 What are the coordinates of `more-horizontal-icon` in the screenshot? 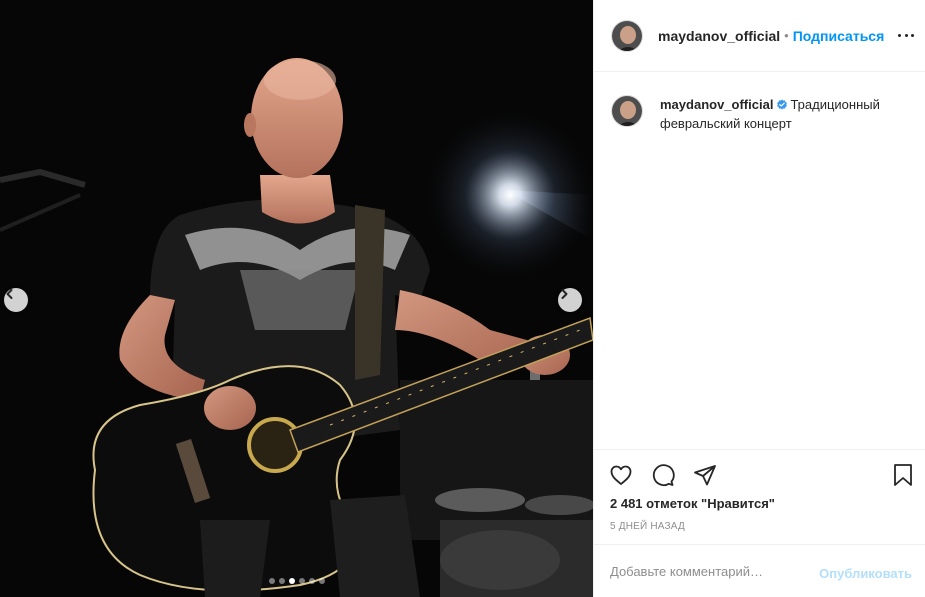 It's located at (899, 35).